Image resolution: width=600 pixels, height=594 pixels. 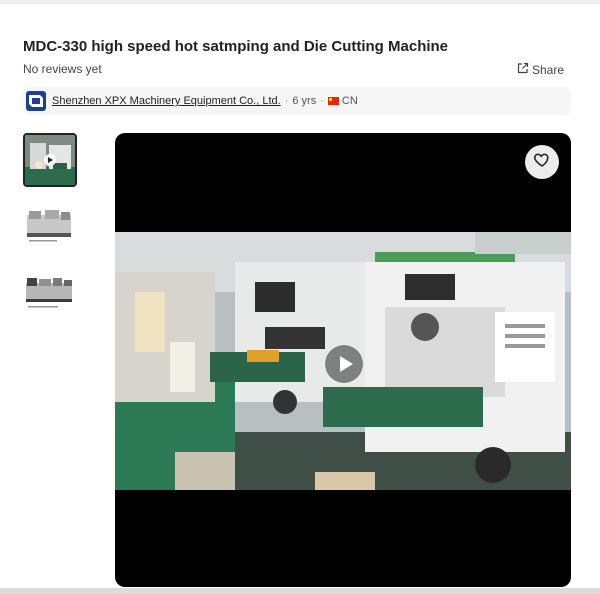 What do you see at coordinates (300, 591) in the screenshot?
I see `bottom-scroll-edge` at bounding box center [300, 591].